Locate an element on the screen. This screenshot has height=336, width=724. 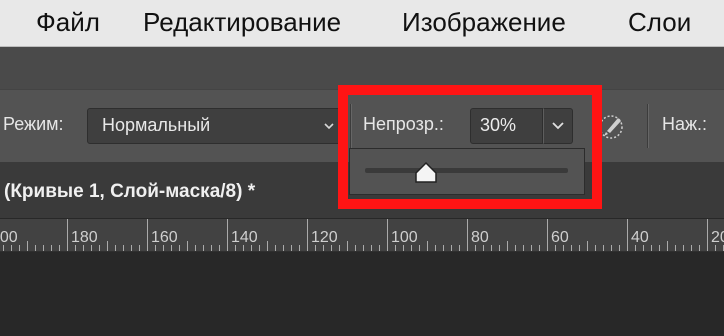
brush-pressure-icon is located at coordinates (612, 126).